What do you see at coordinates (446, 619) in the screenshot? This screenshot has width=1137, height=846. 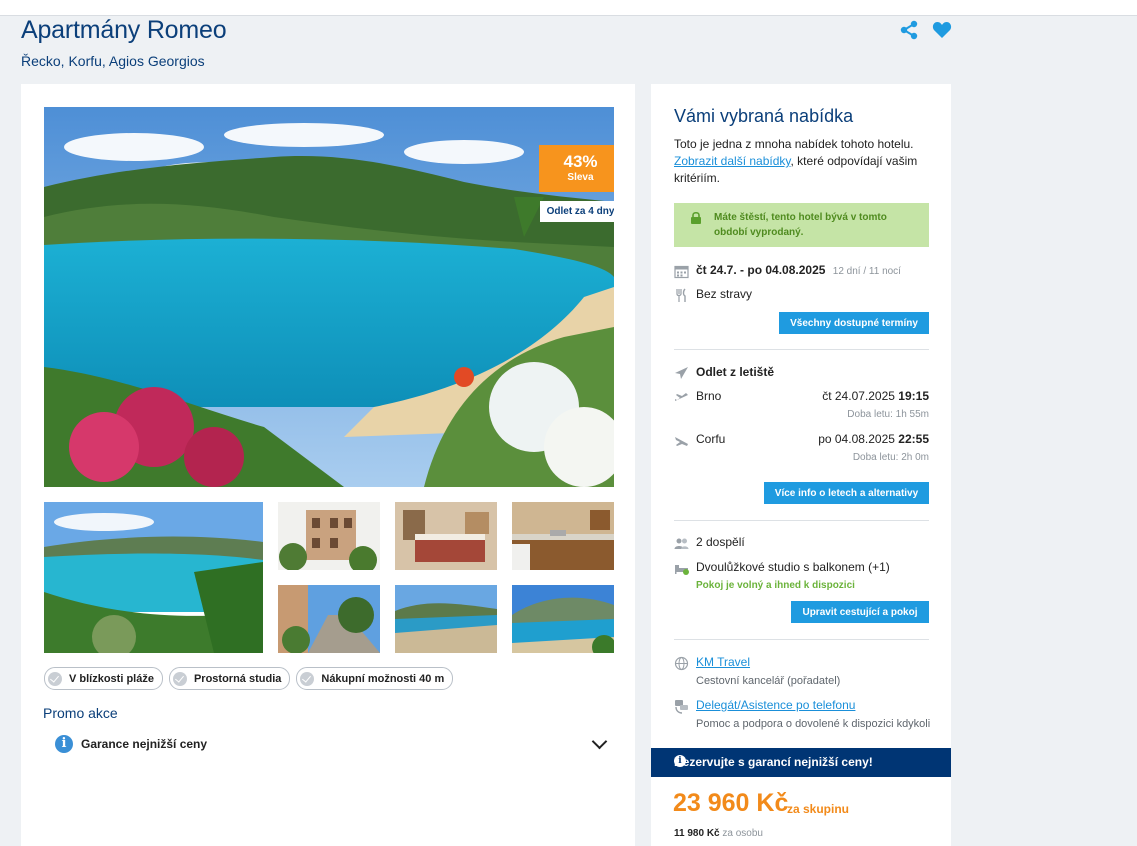 I see `thumbnail-beach` at bounding box center [446, 619].